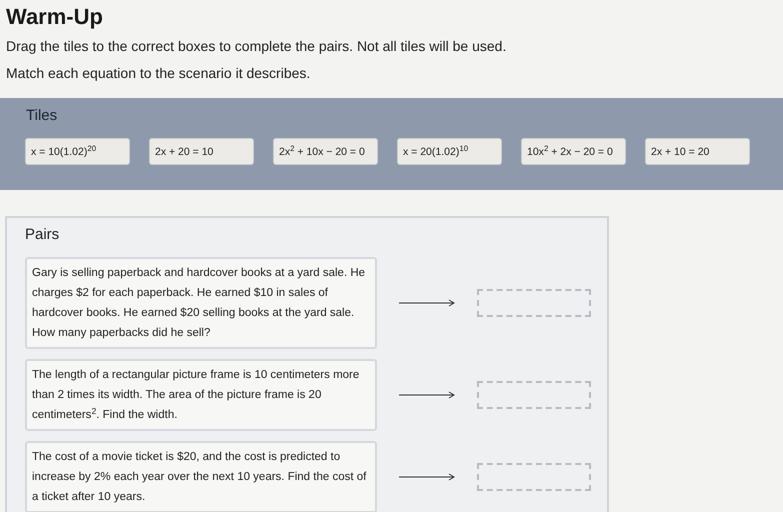  I want to click on scenario-card: The cost of a movie ticket is $20, and the cost is predicted to increase by 2% each year over the next 10 years. Find the cost of a ticket after 10 years., so click(201, 476).